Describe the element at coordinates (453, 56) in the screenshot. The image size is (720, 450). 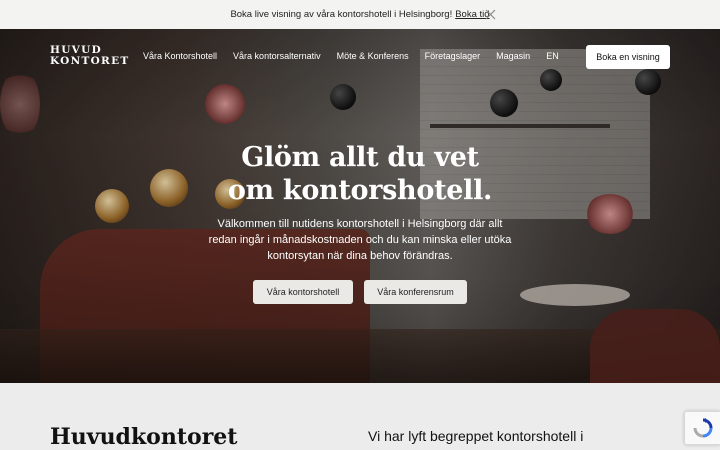
I see `nav-item-foretagslager: Företagslager` at that location.